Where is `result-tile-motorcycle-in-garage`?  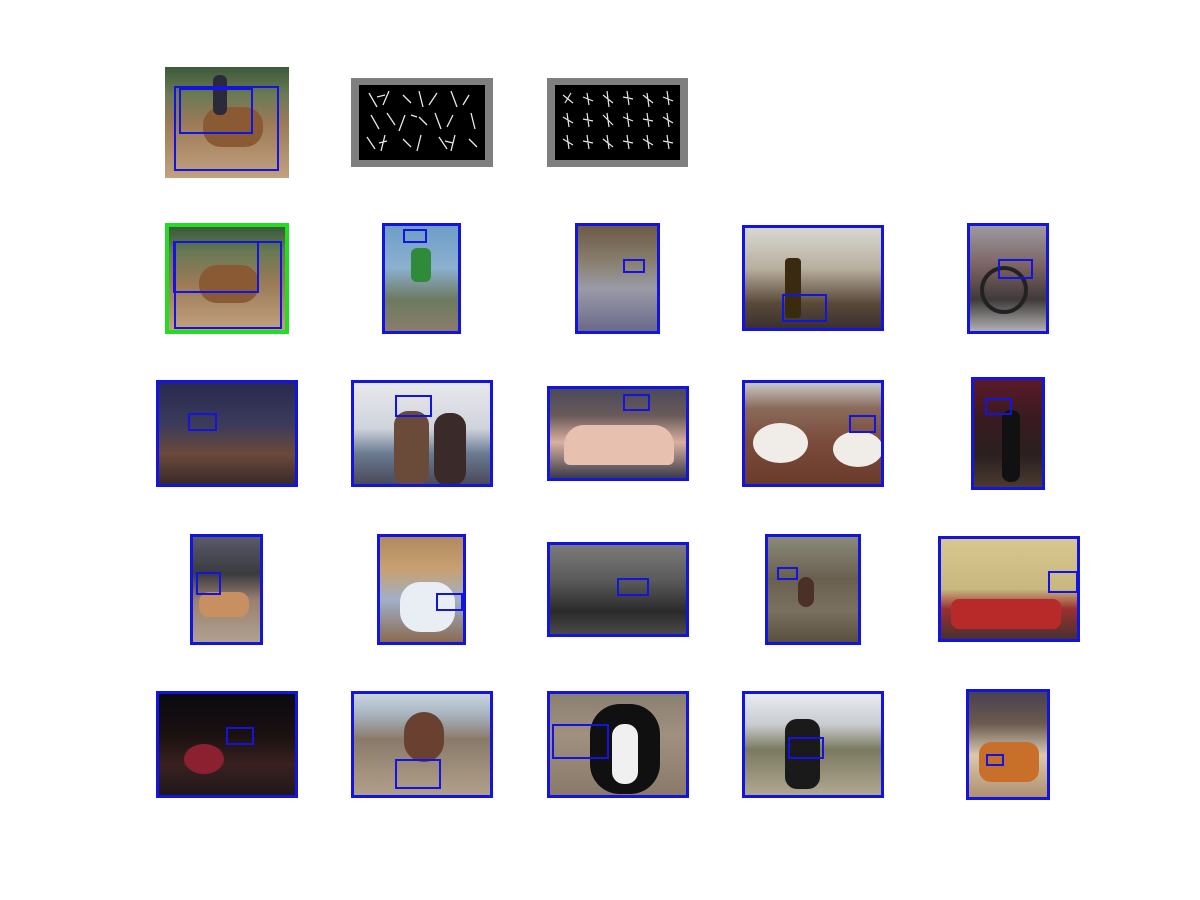 result-tile-motorcycle-in-garage is located at coordinates (617, 278).